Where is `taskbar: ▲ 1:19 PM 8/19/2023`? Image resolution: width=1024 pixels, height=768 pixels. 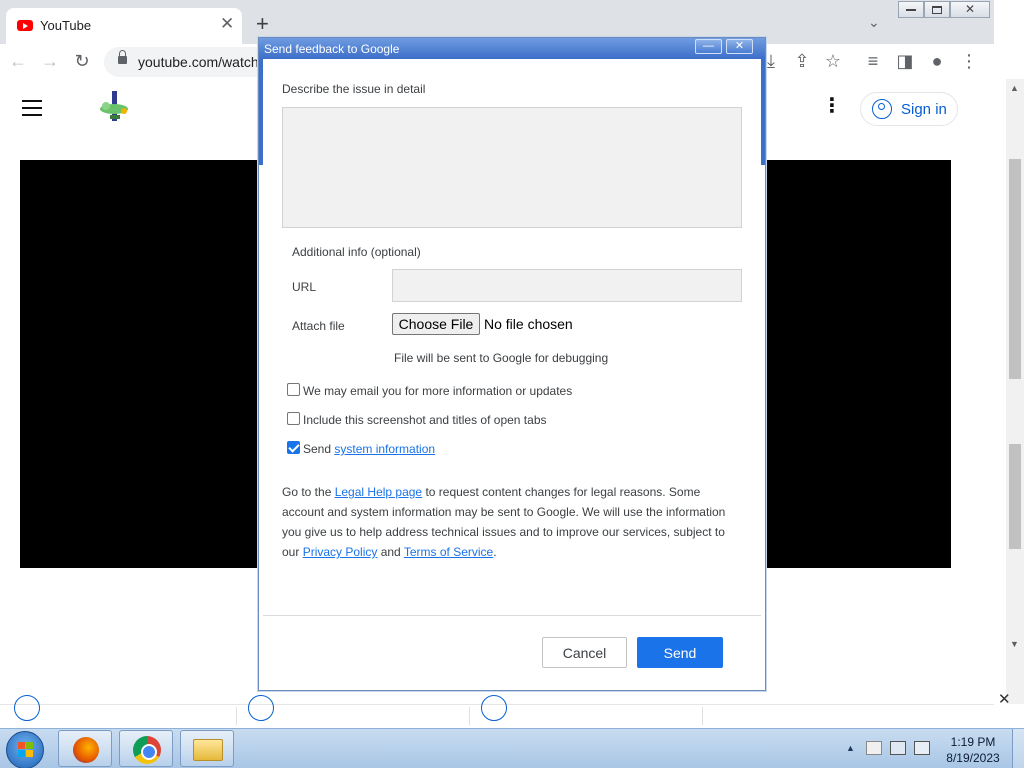
taskbar: ▲ 1:19 PM 8/19/2023 is located at coordinates (512, 748).